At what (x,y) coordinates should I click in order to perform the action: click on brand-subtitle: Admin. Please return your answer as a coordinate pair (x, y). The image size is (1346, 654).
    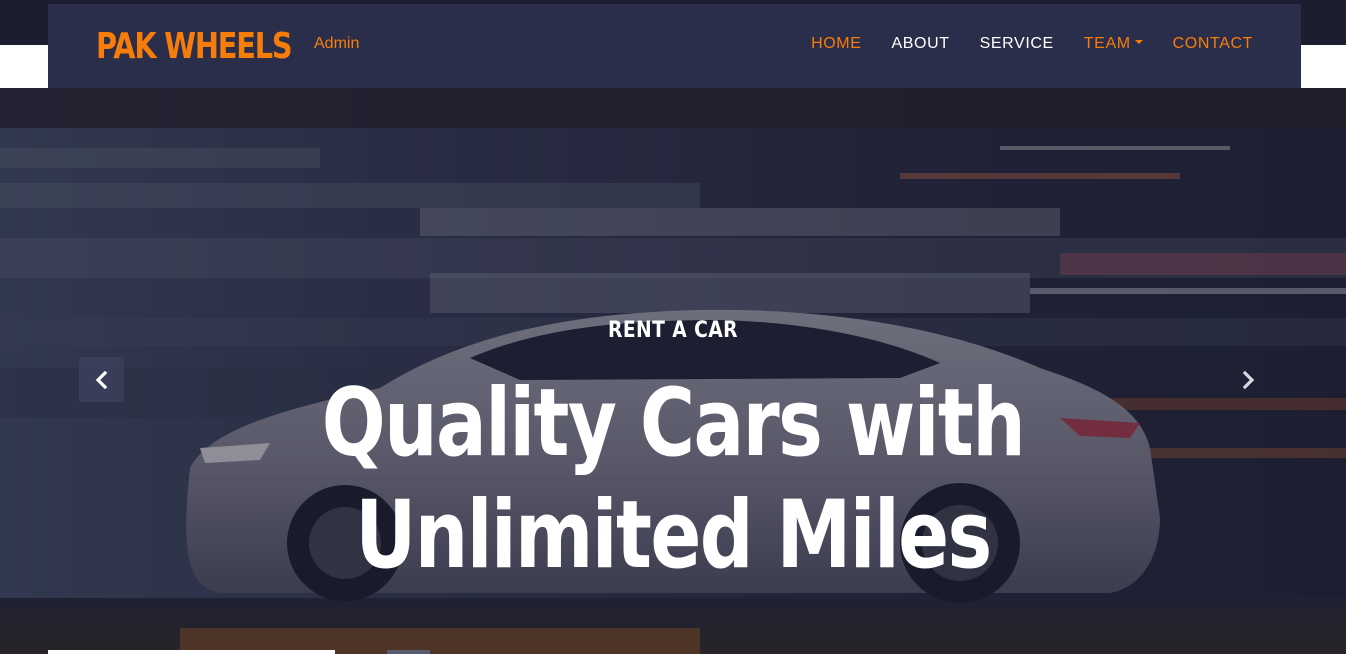
    Looking at the image, I should click on (336, 44).